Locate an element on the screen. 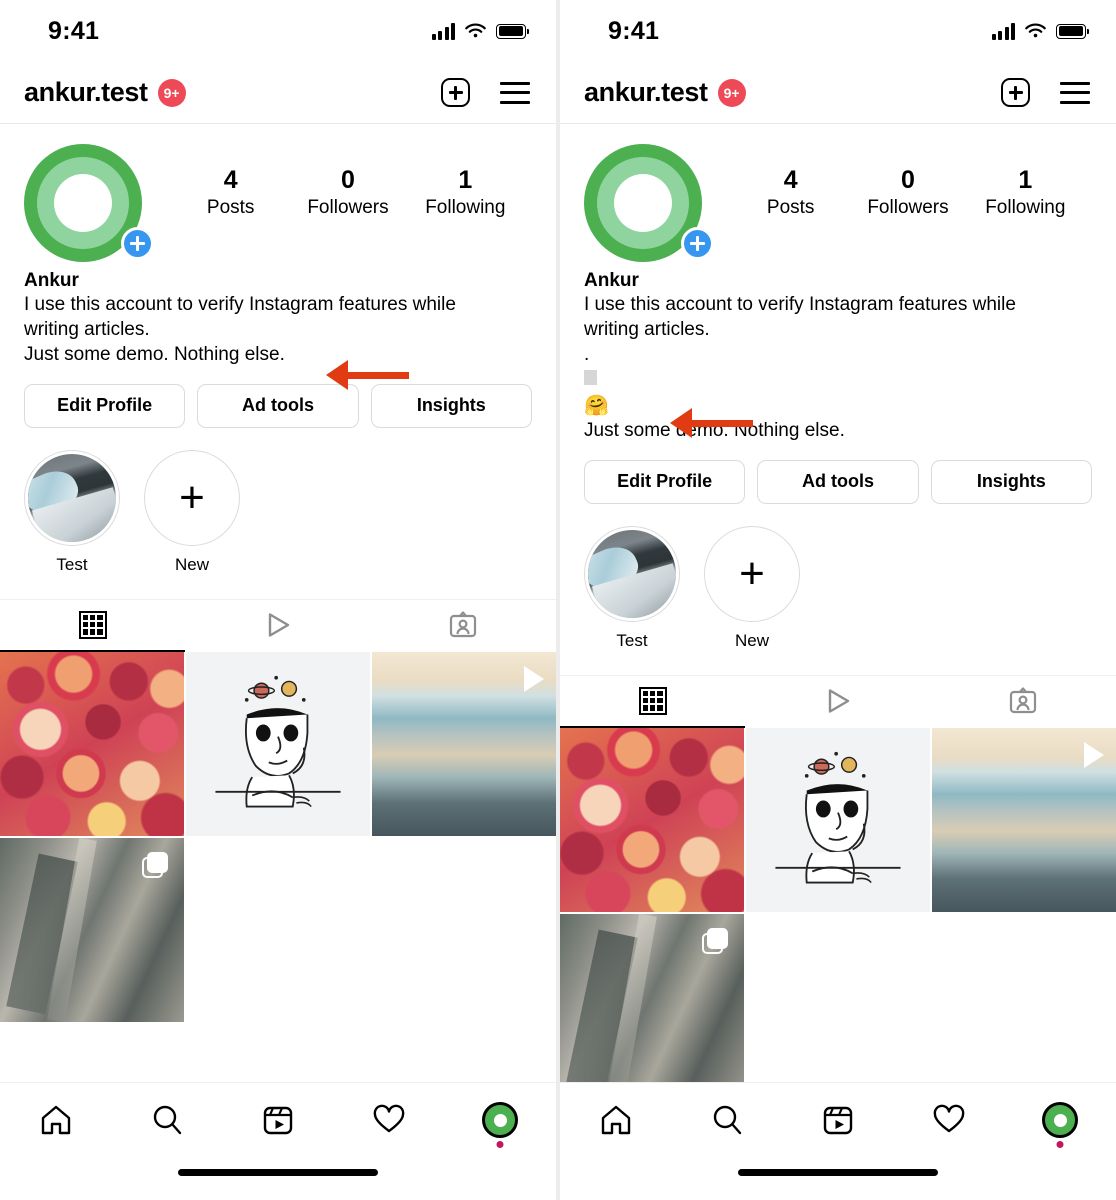  tagged-person-icon is located at coordinates (463, 624).